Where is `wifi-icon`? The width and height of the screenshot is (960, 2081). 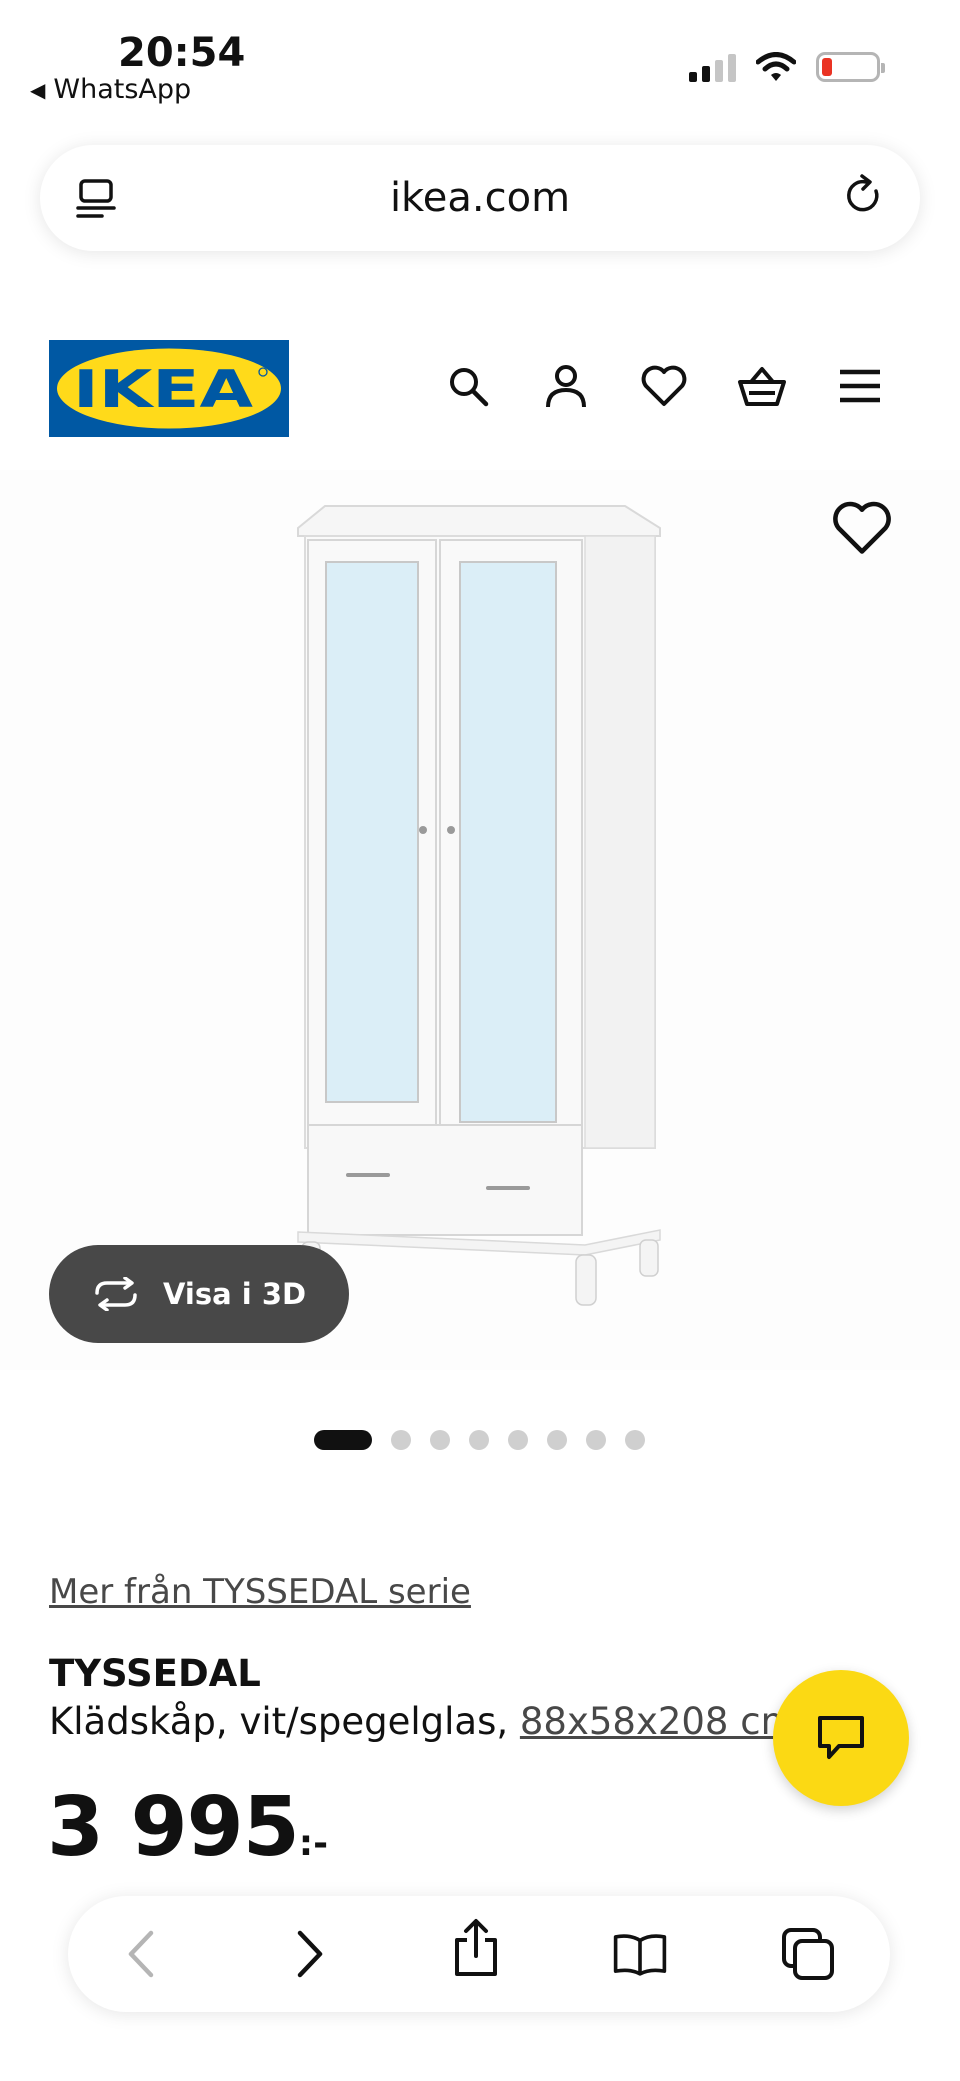
wifi-icon is located at coordinates (776, 66).